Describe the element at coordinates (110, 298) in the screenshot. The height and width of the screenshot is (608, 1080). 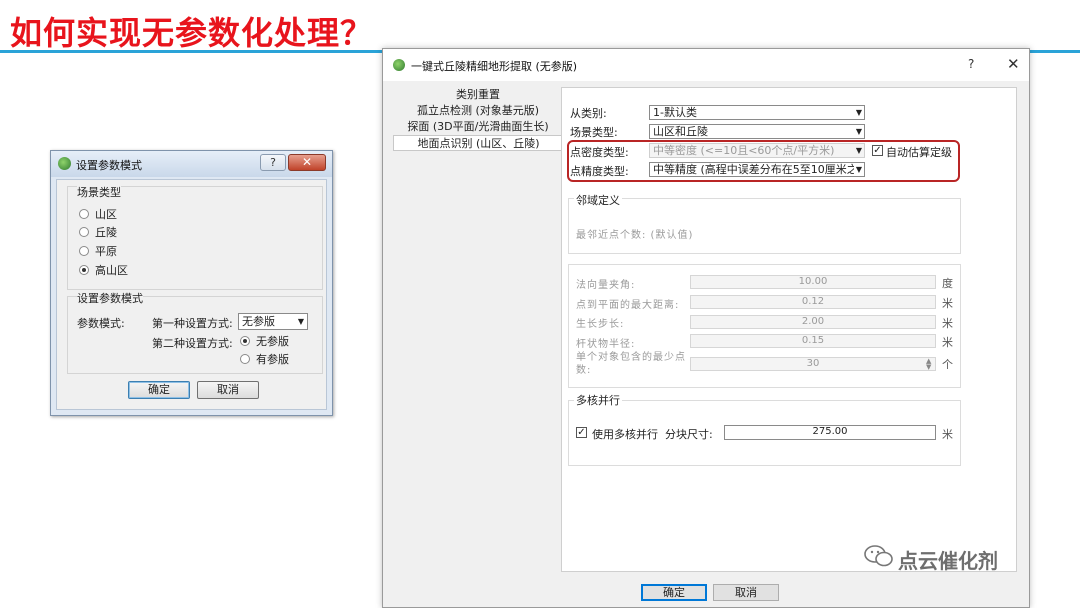
I see `param-mode-group-label: 设置参数模式` at that location.